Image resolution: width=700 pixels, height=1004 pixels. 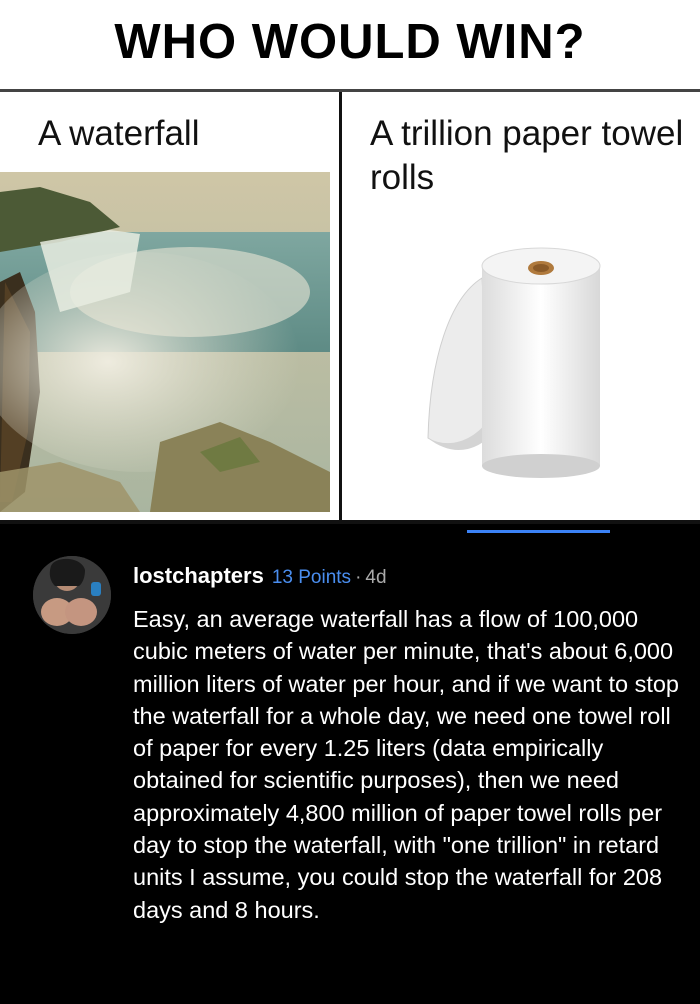 I want to click on active-tab-indicator, so click(x=538, y=531).